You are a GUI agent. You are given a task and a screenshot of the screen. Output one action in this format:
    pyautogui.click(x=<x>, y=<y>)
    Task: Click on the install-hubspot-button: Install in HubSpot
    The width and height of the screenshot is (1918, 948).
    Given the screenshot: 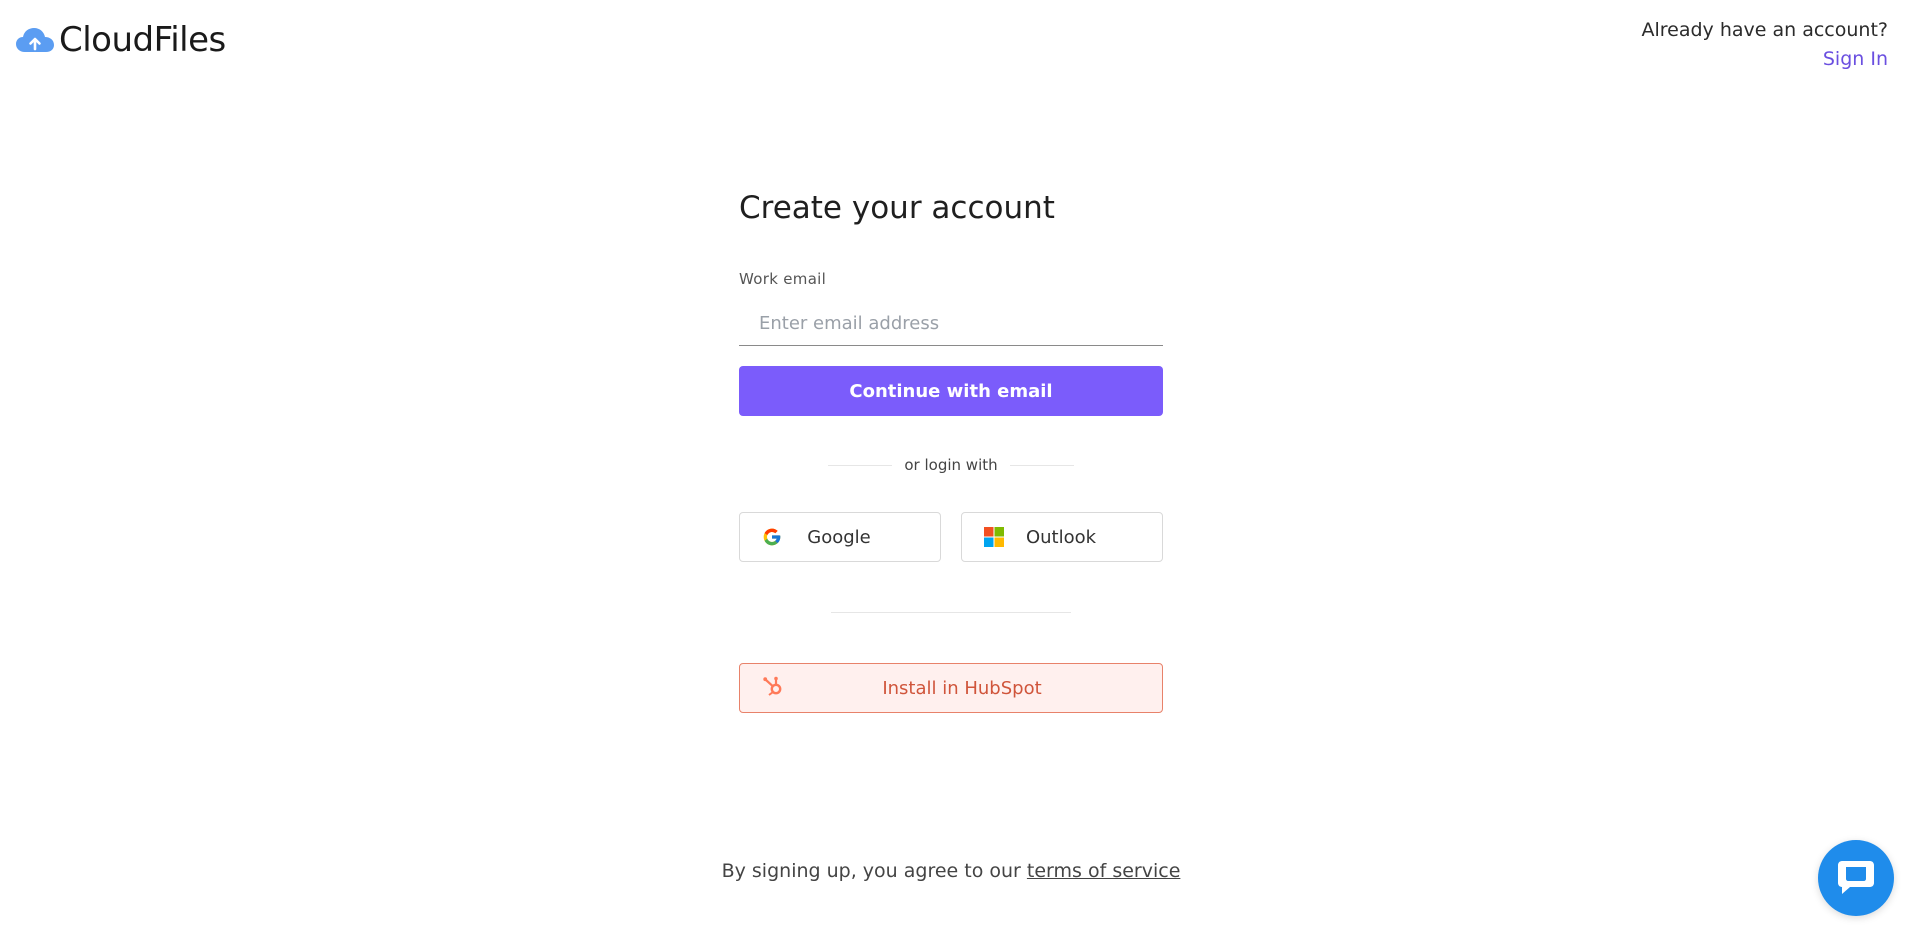 What is the action you would take?
    pyautogui.click(x=951, y=688)
    